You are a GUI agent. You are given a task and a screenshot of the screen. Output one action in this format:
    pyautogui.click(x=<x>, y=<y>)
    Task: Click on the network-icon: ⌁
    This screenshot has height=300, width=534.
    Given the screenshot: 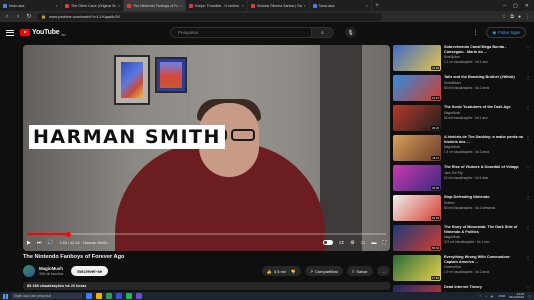 What is the action you would take?
    pyautogui.click(x=486, y=296)
    